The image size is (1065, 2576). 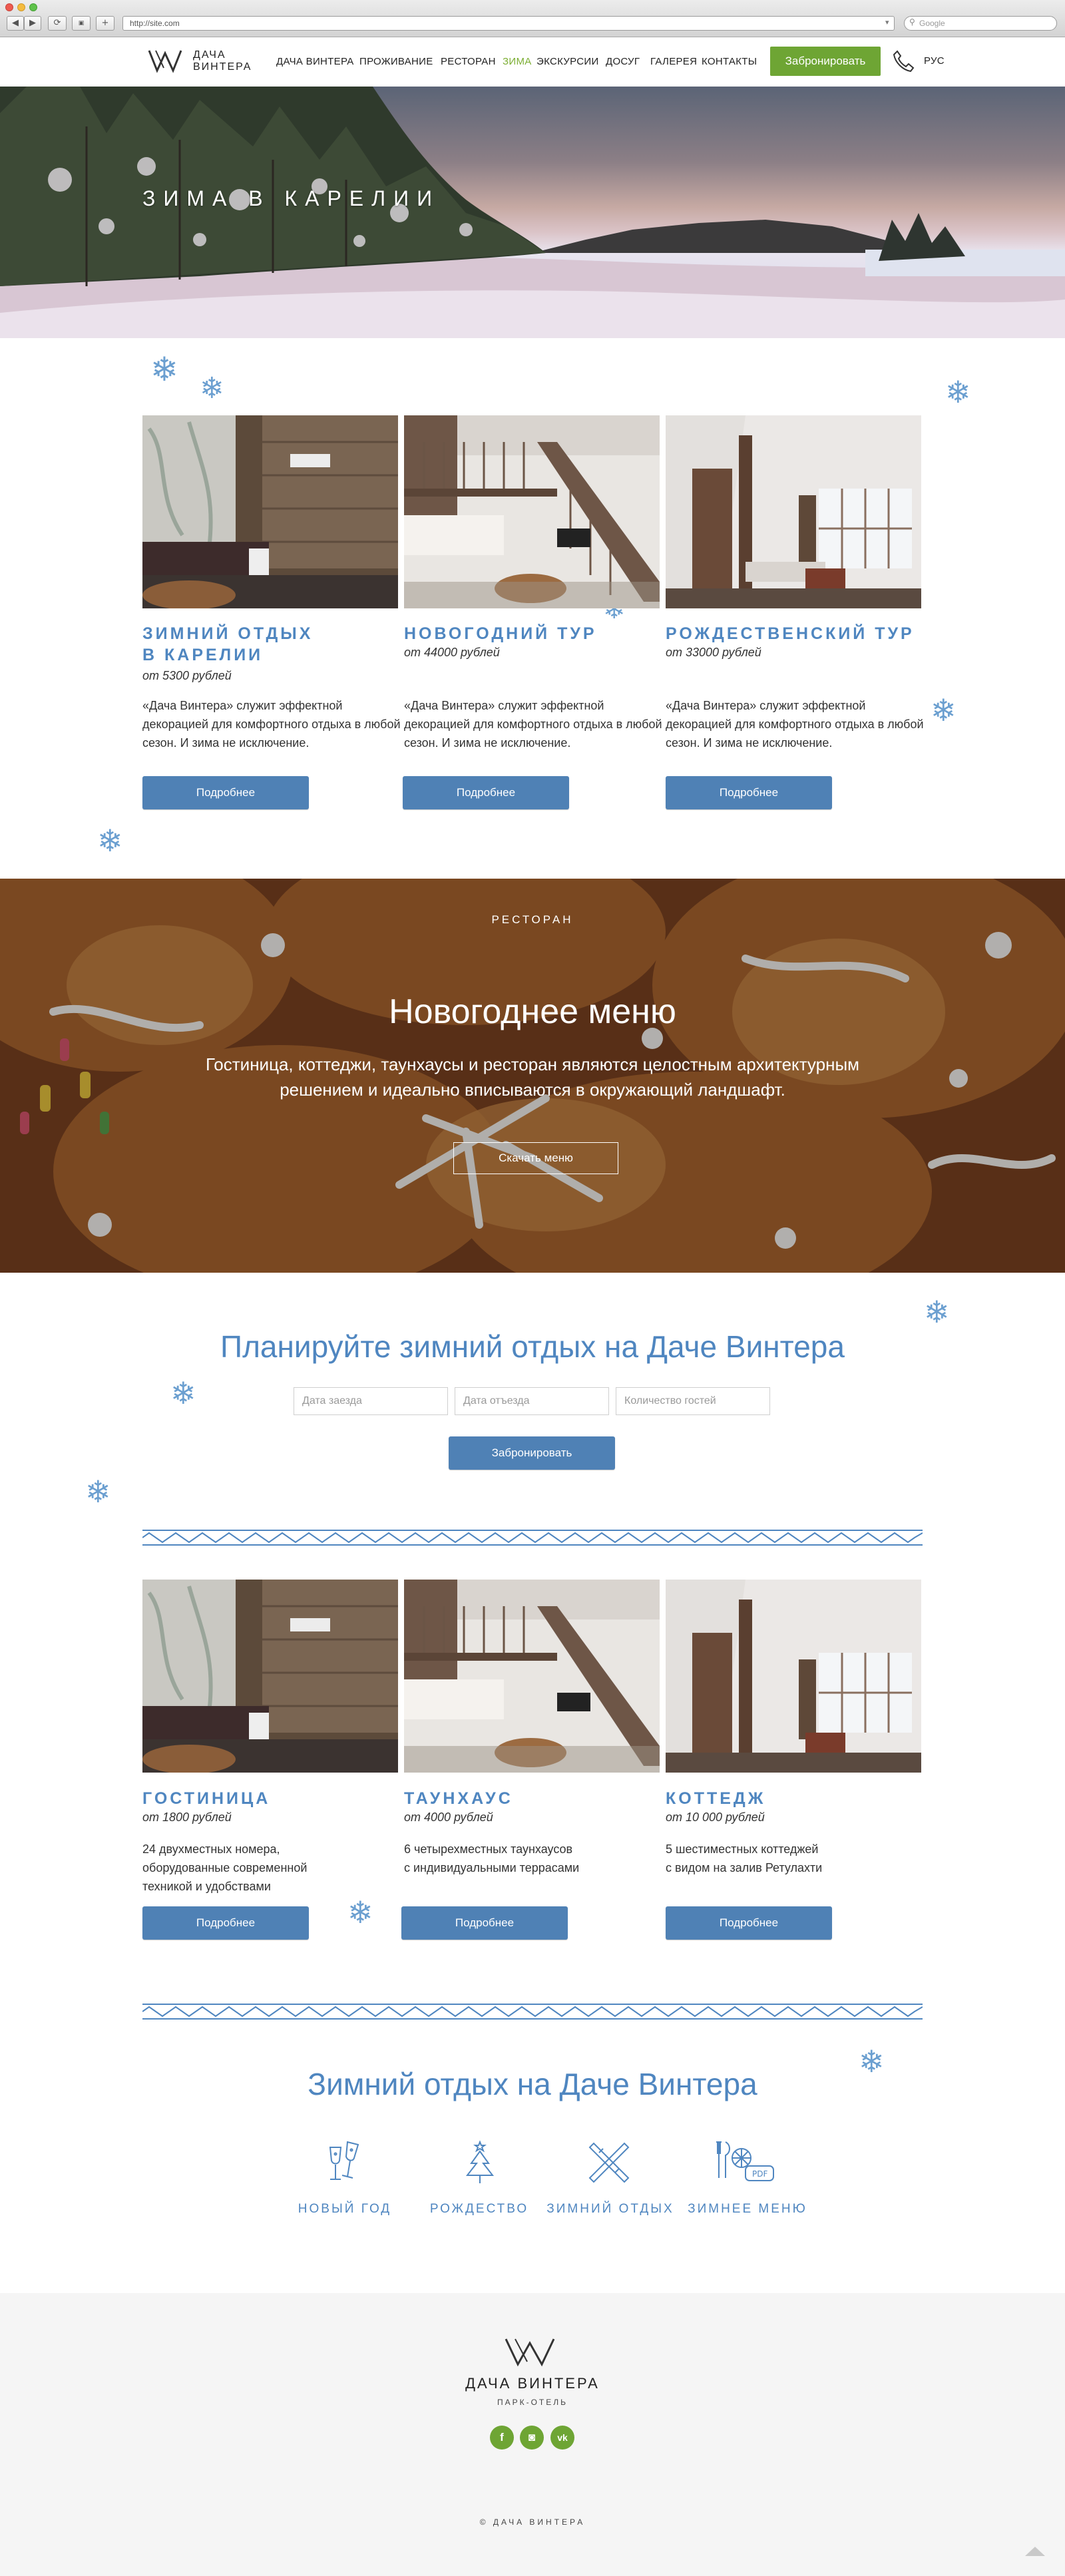 What do you see at coordinates (729, 61) in the screenshot?
I see `nav-item-contacts: КОНТАКТЫ` at bounding box center [729, 61].